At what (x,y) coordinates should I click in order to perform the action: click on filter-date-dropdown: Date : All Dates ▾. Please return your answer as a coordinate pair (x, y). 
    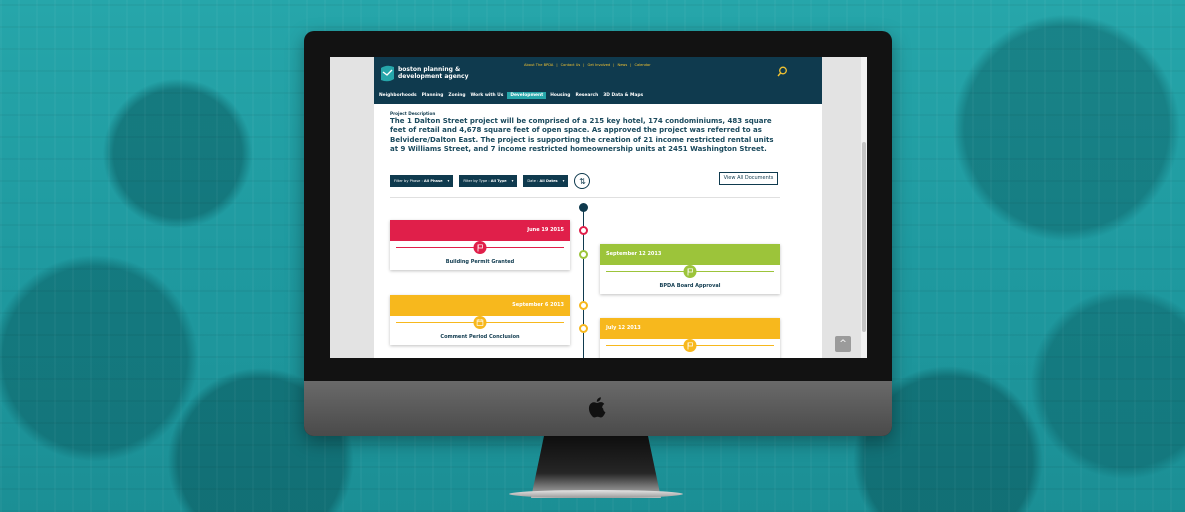
    Looking at the image, I should click on (546, 181).